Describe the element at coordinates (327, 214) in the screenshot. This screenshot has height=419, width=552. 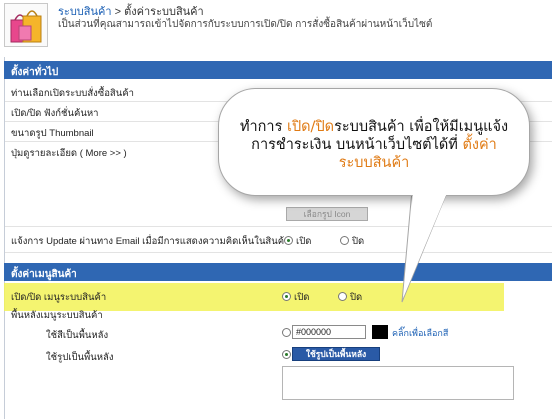
I see `choose-icon-button: เลือกรูป Icon` at that location.